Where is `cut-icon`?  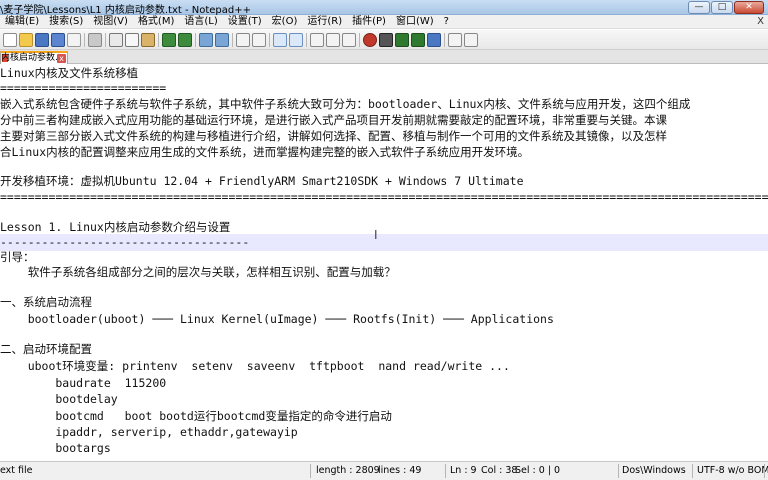
cut-icon is located at coordinates (116, 40).